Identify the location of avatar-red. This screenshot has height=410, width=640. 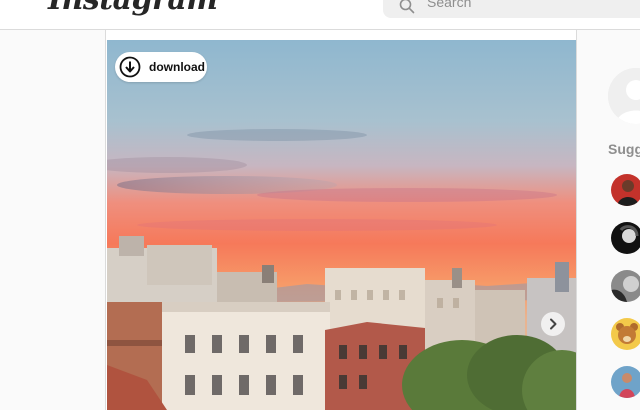
(625, 190).